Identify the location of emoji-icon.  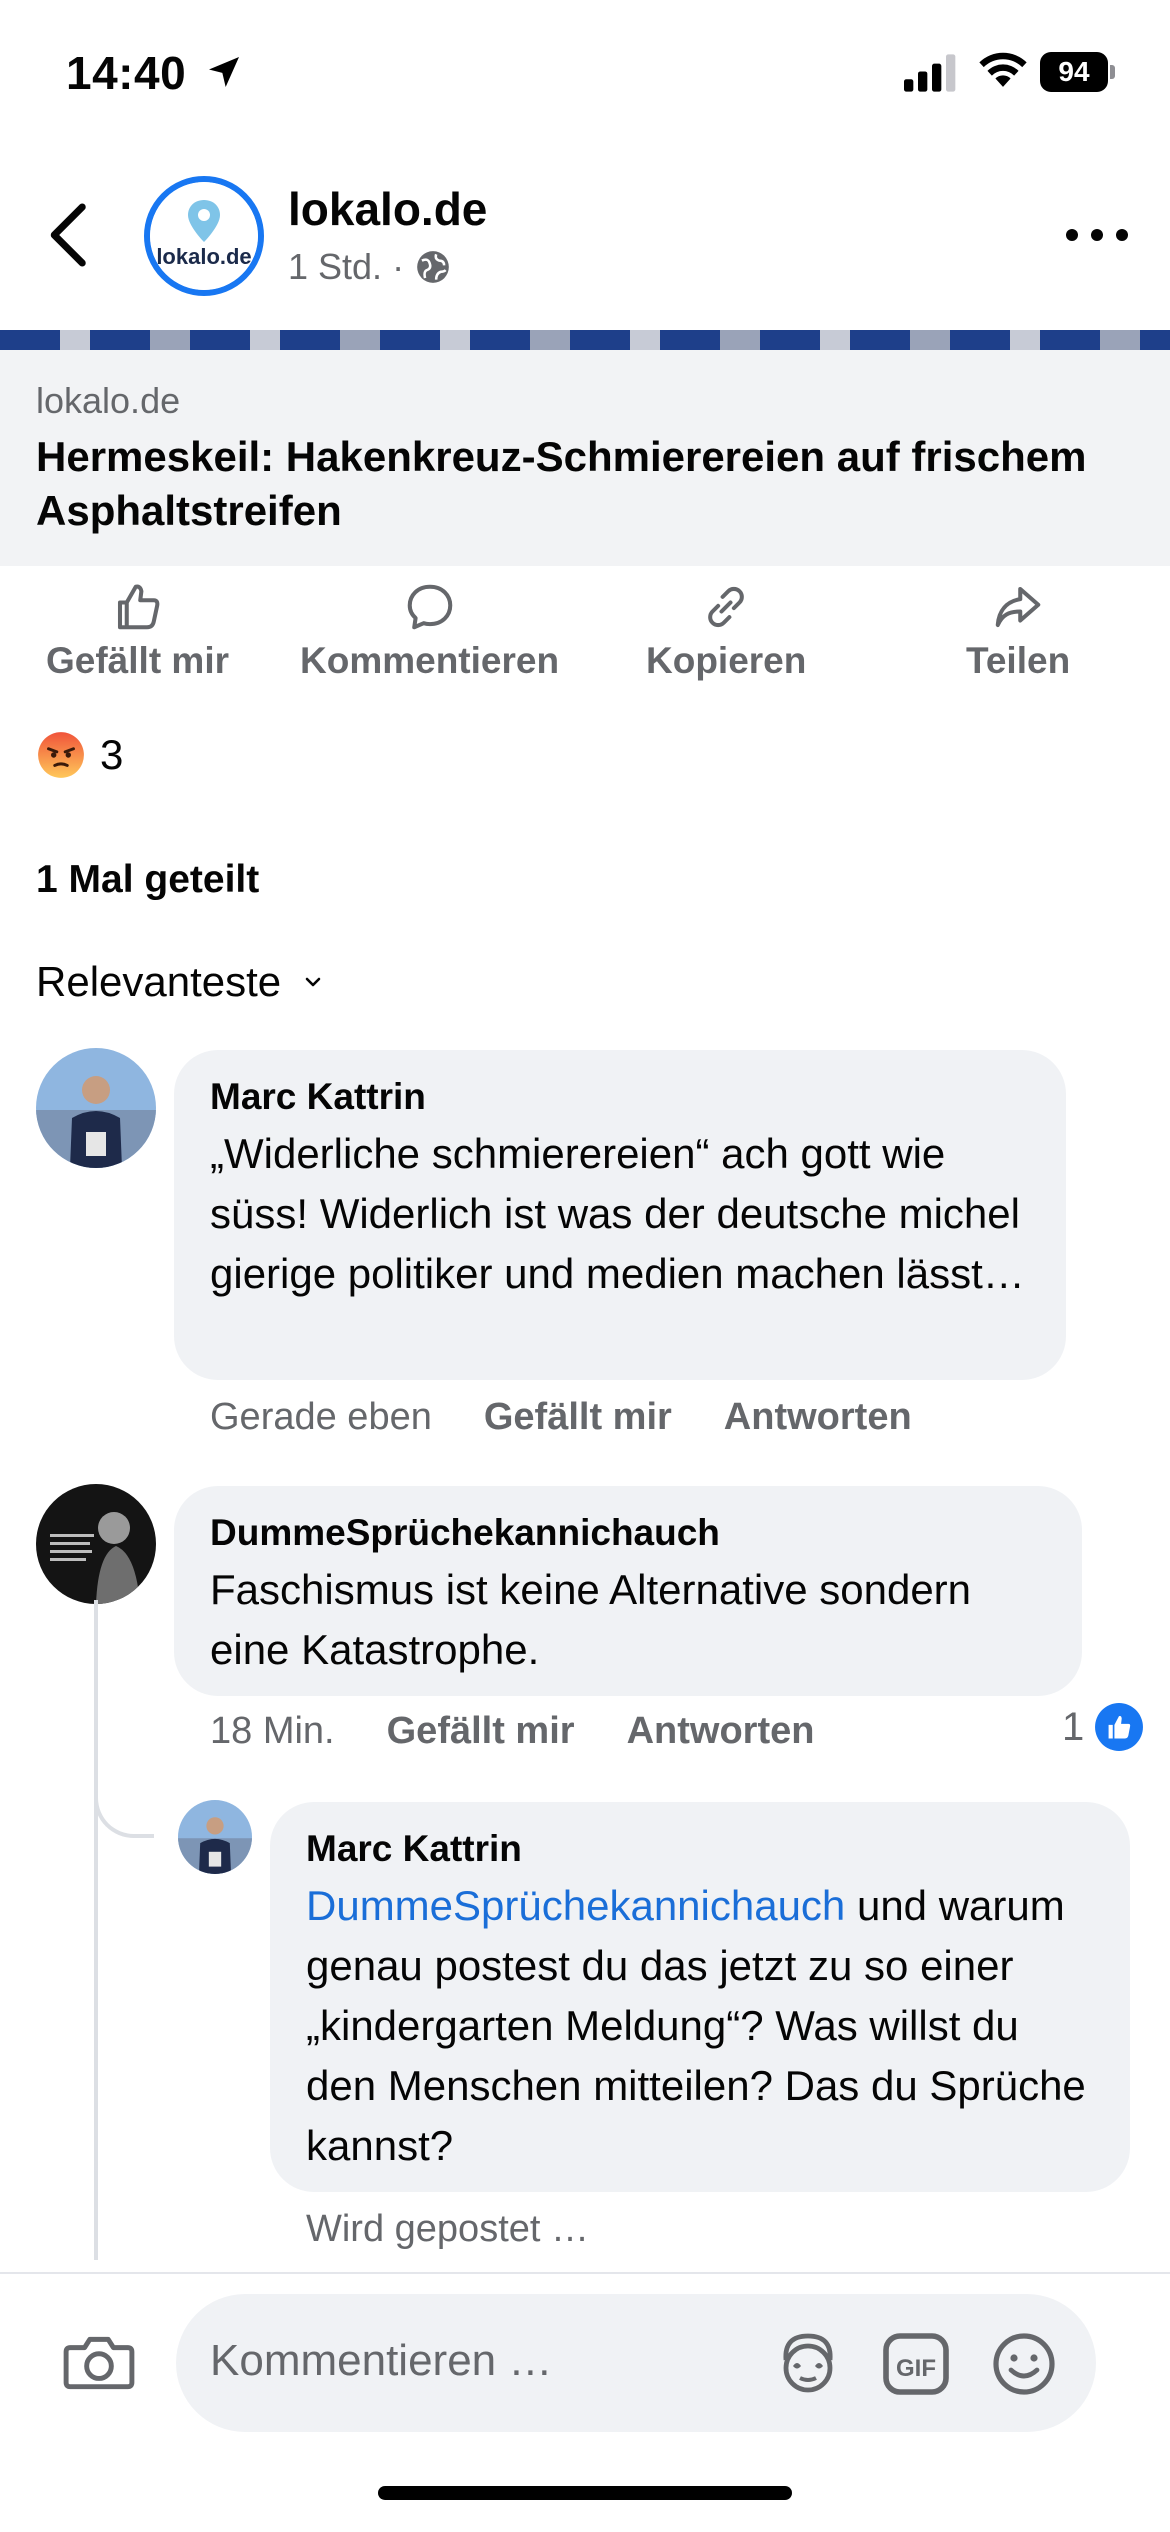
(1024, 2364).